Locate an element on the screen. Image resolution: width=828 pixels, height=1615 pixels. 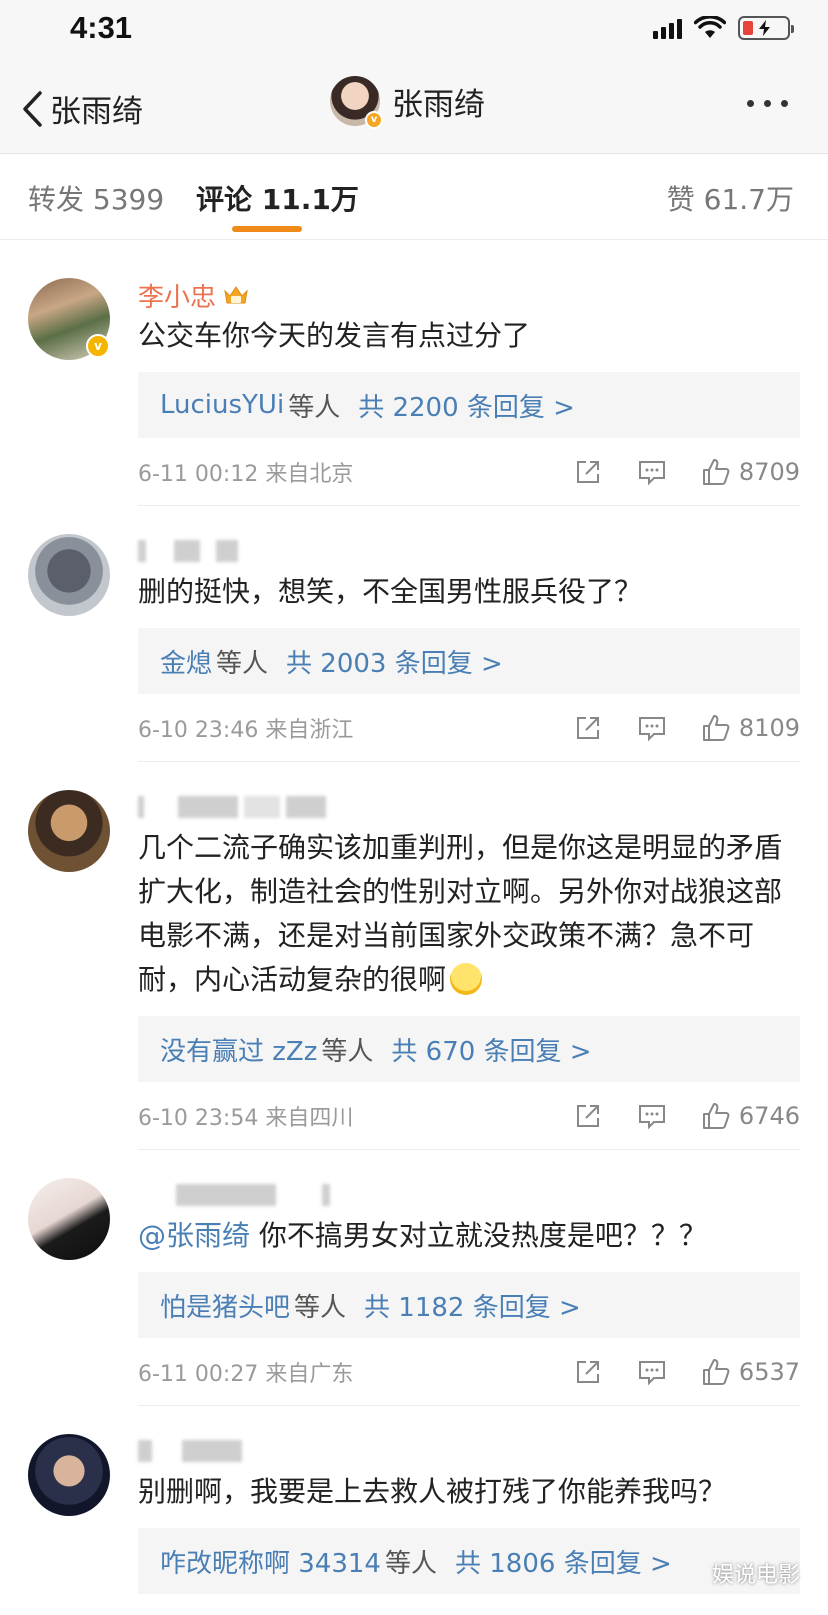
tab-likes: 赞 61.7万 is located at coordinates (730, 198).